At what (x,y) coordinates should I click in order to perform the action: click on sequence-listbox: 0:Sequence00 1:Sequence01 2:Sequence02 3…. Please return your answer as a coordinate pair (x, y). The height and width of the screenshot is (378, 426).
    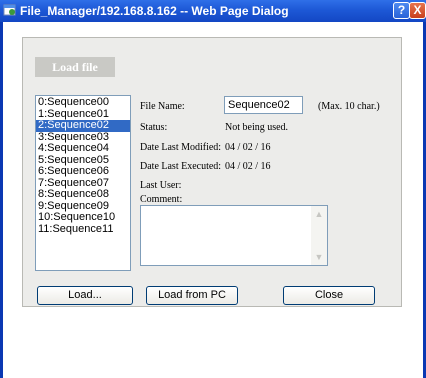
    Looking at the image, I should click on (83, 183).